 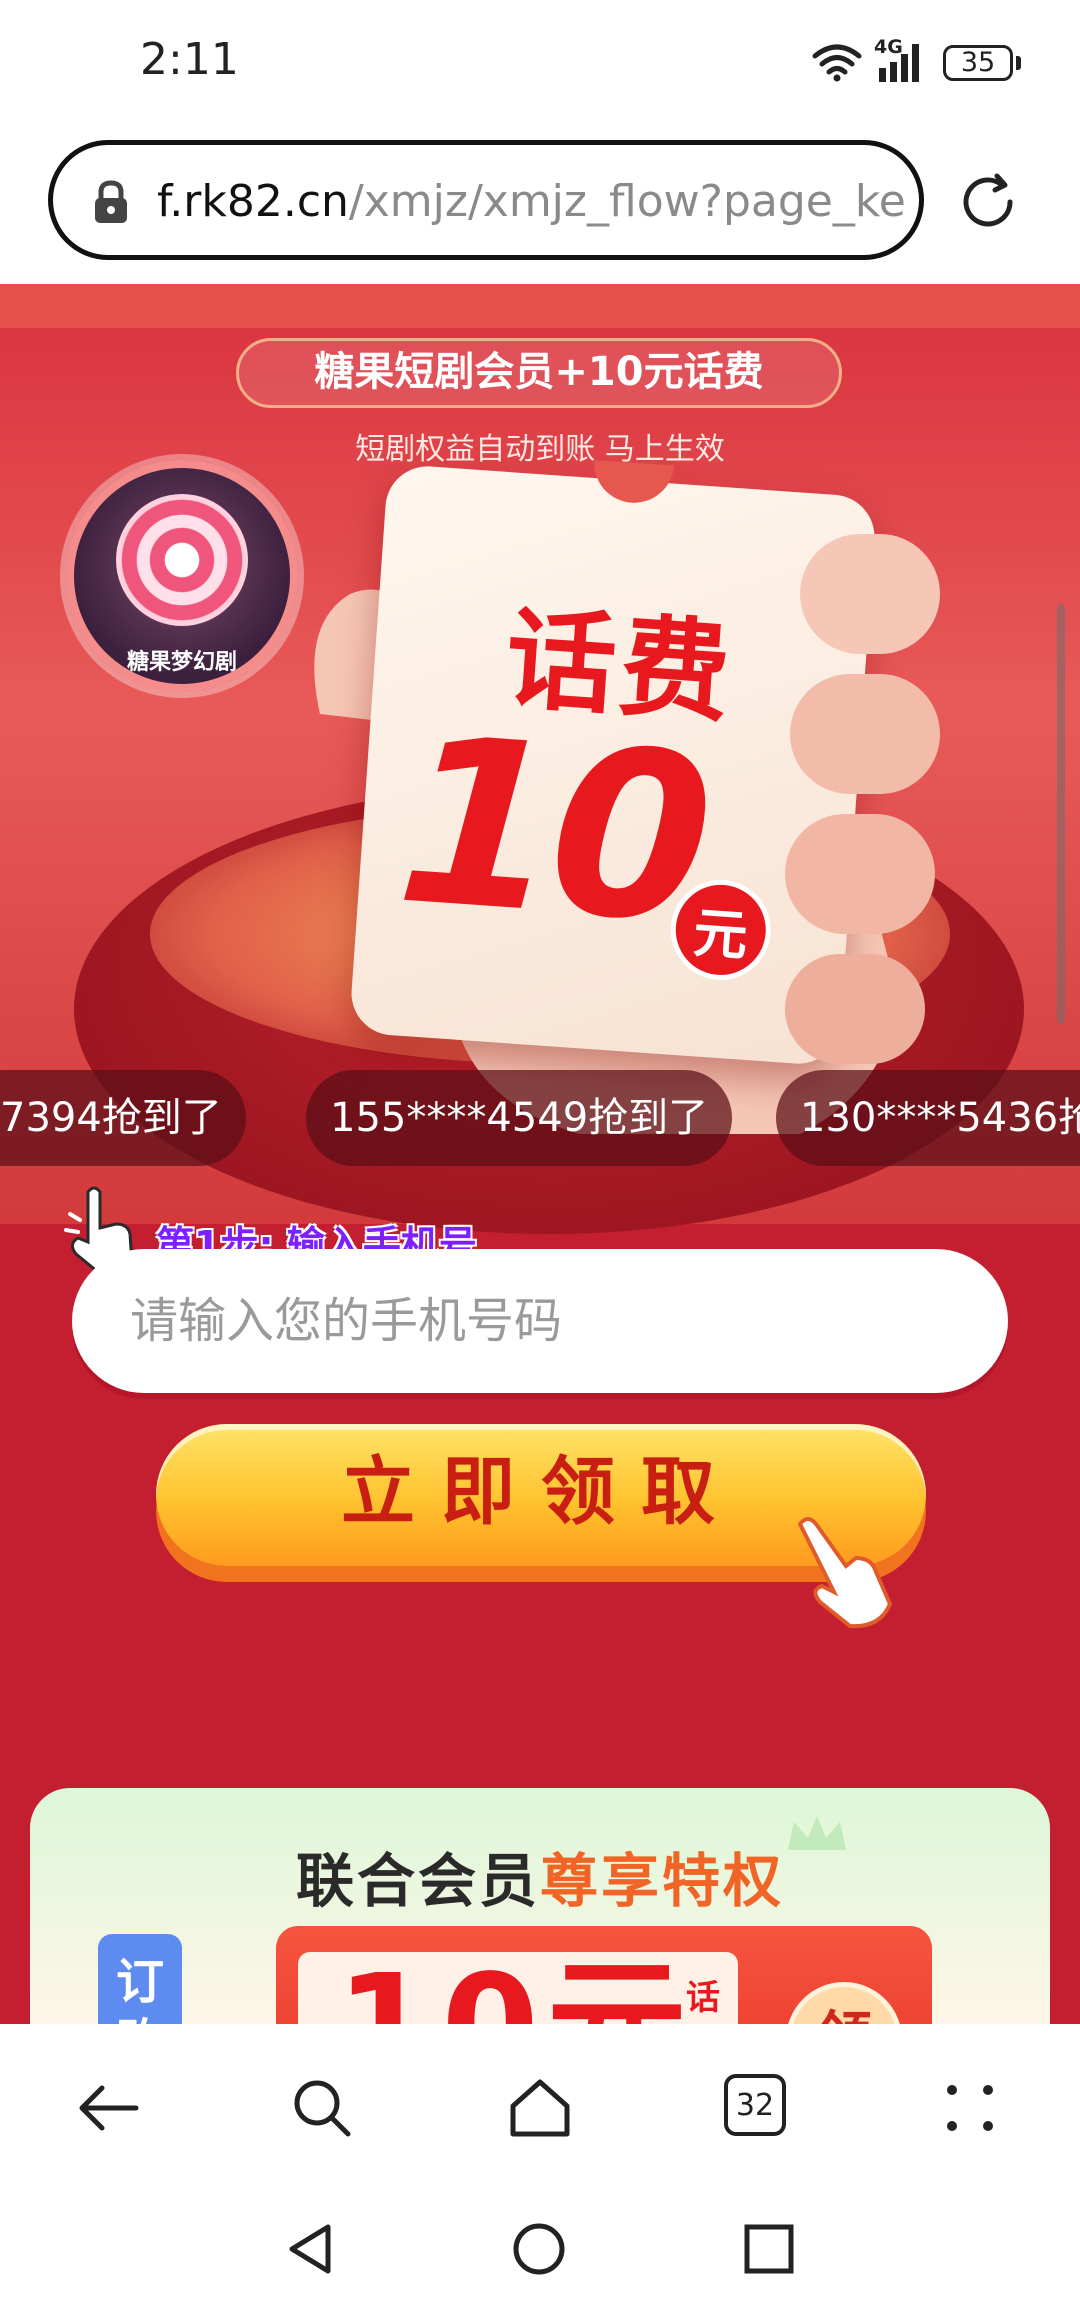 I want to click on winner-ticker: *7394抢到了 155****4549抢到了 130****5436抢到了, so click(x=540, y=1118).